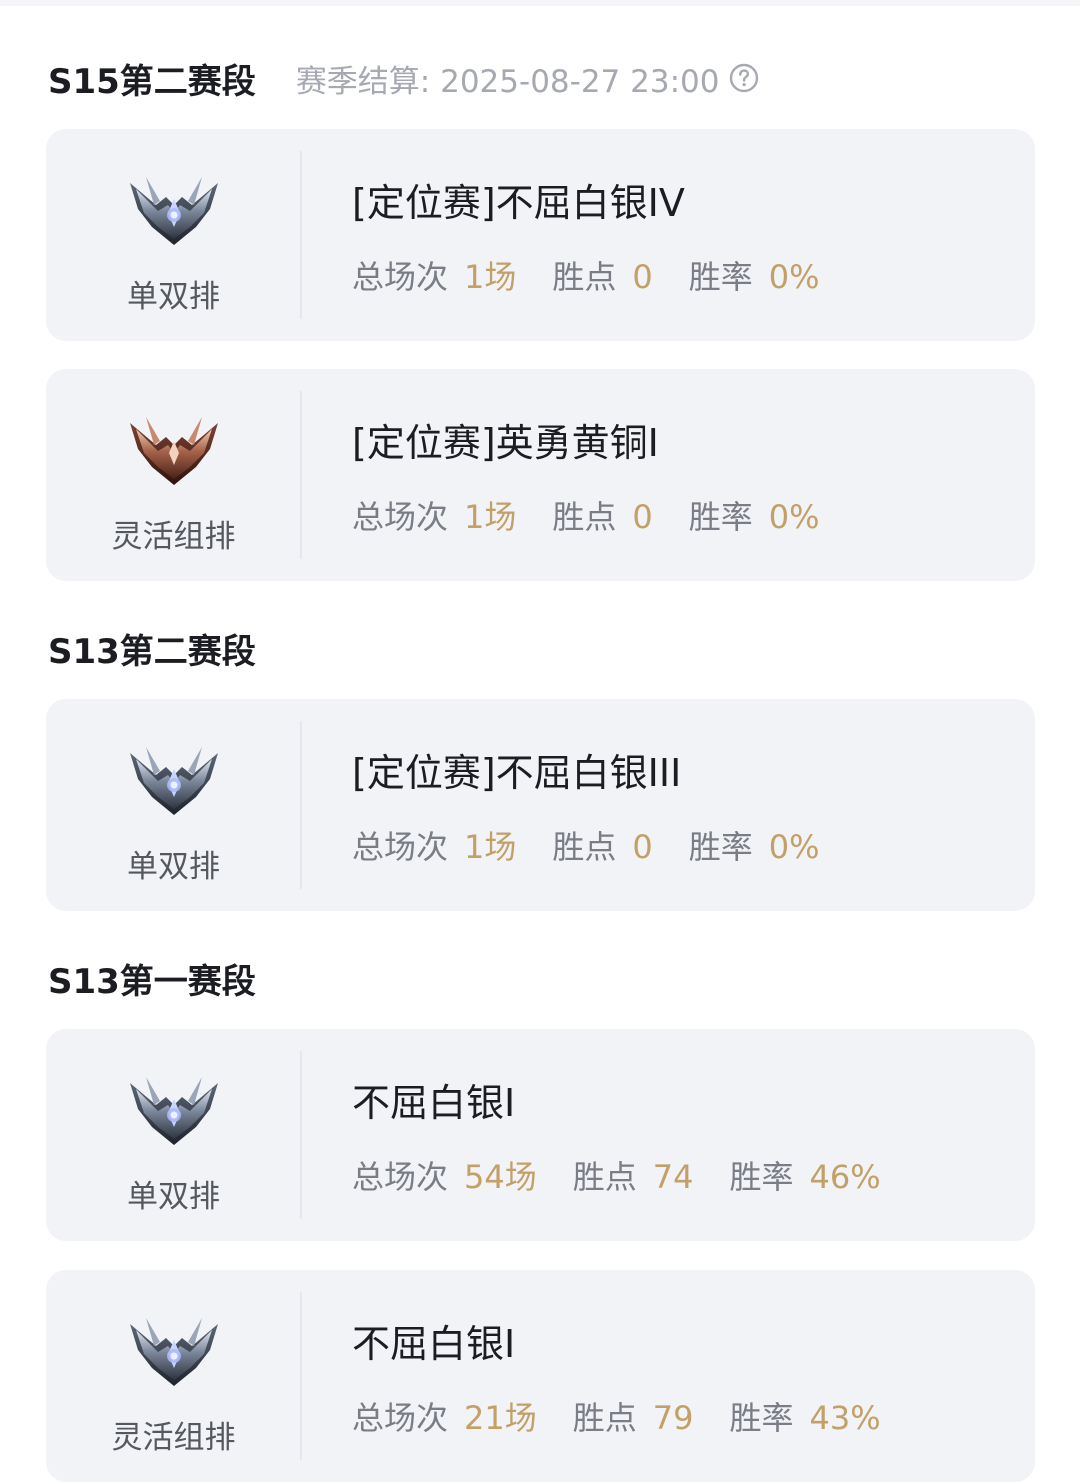  I want to click on settlement-text: 赛季结算: 2025-08-27 23:00, so click(507, 81).